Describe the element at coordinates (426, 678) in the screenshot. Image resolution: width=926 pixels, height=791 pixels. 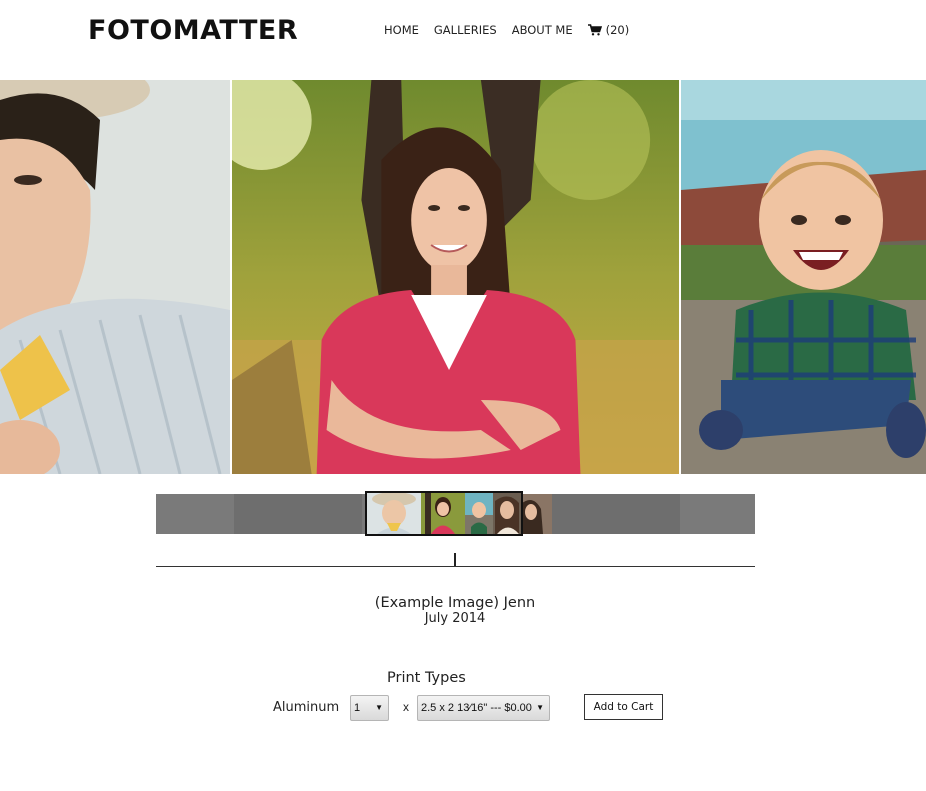
I see `print-types-heading: Print Types` at that location.